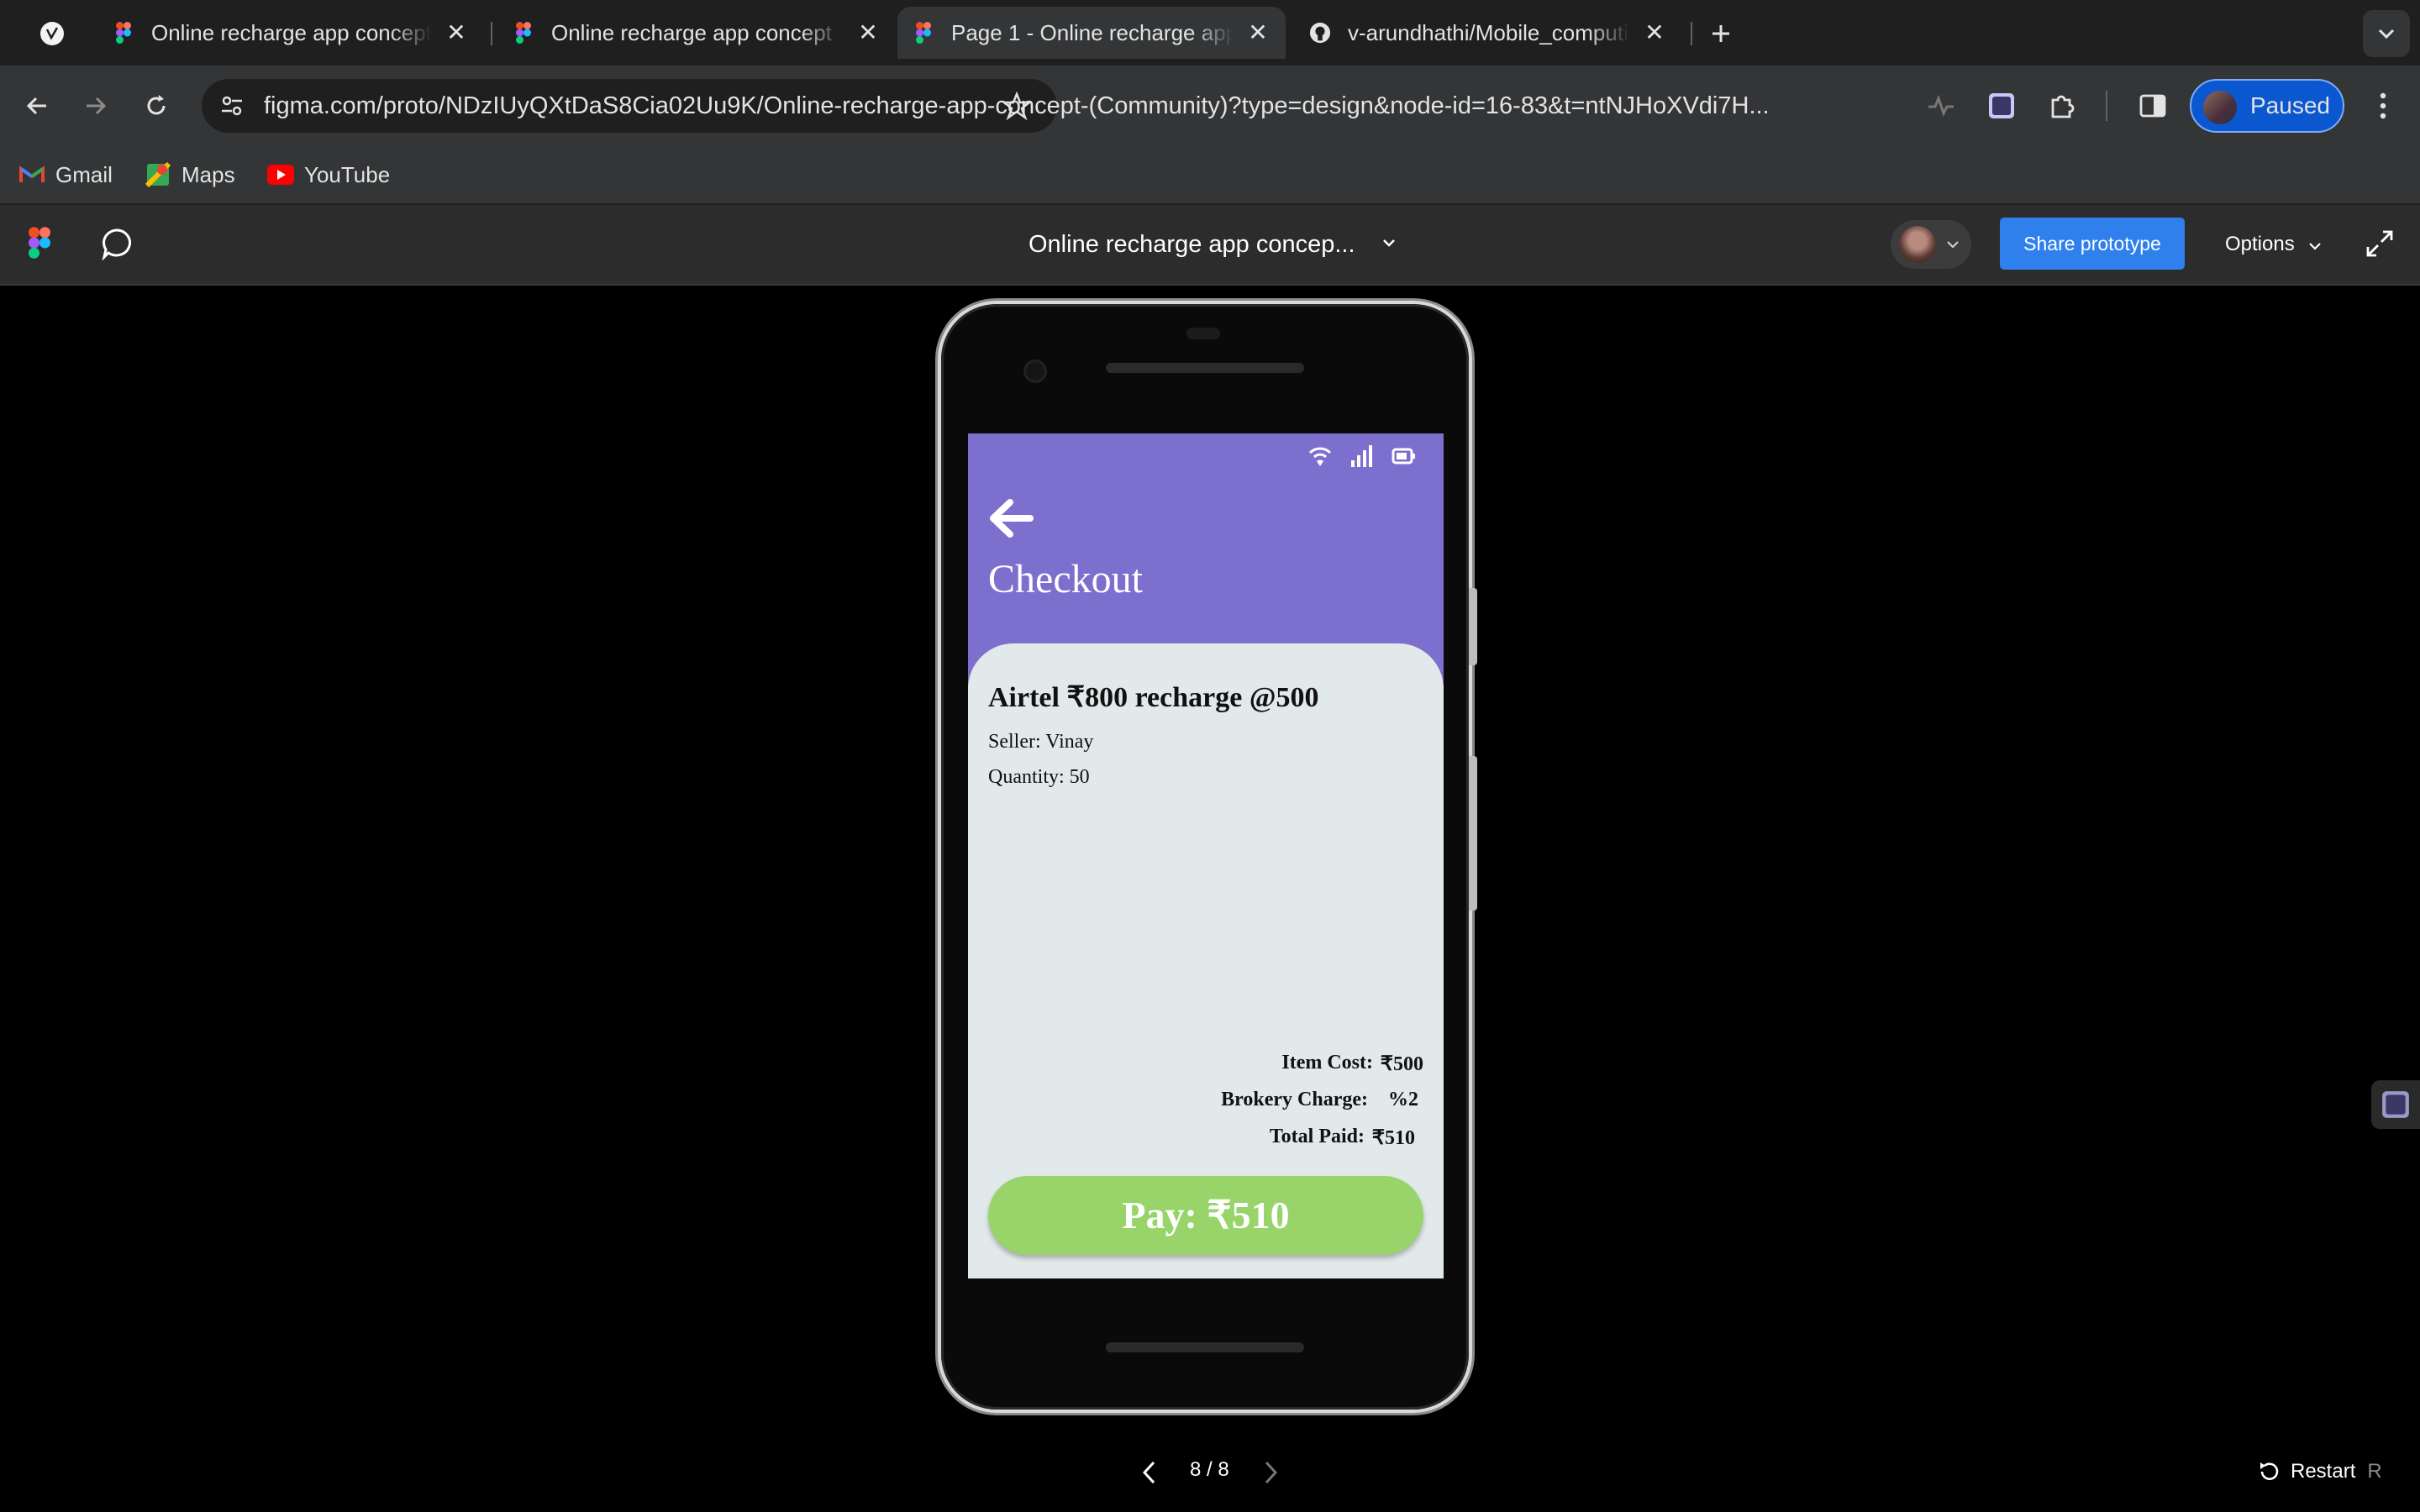 The image size is (2420, 1512). I want to click on profile-status: Paused, so click(2290, 105).